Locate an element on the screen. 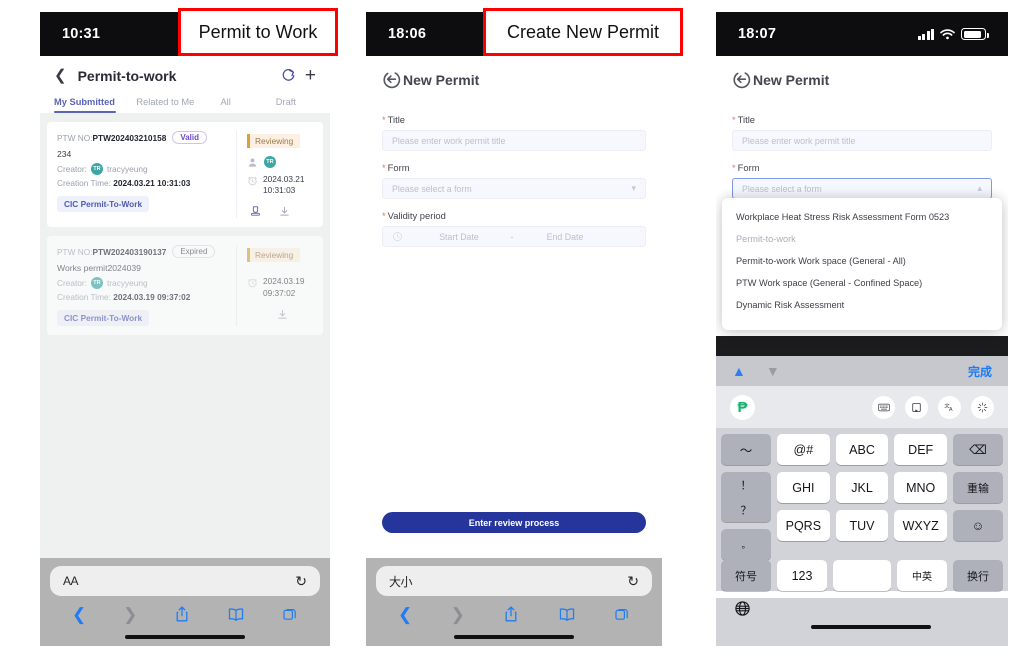 The image size is (1028, 658). permit-creator: Creator: TR tracyyeung is located at coordinates (143, 283).